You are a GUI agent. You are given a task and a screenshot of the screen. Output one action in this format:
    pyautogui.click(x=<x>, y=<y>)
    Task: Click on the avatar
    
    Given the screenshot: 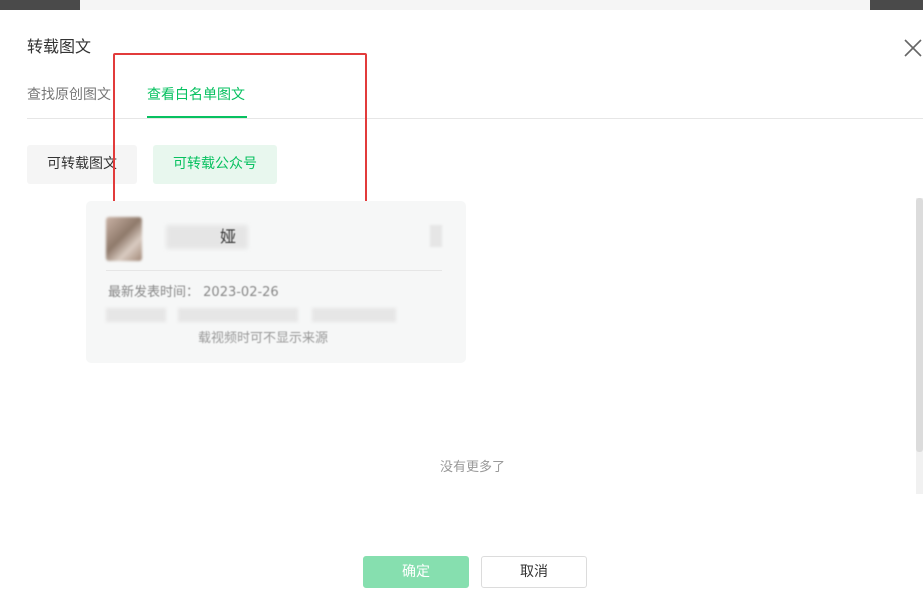 What is the action you would take?
    pyautogui.click(x=124, y=239)
    